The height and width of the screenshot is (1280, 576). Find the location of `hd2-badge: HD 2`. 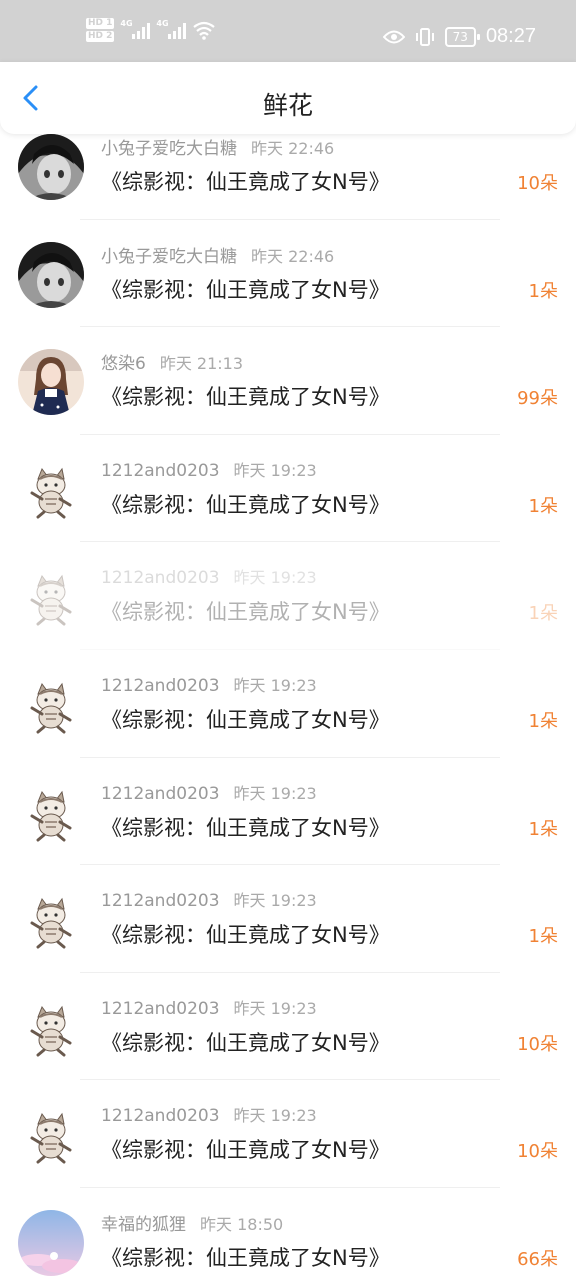

hd2-badge: HD 2 is located at coordinates (100, 36).